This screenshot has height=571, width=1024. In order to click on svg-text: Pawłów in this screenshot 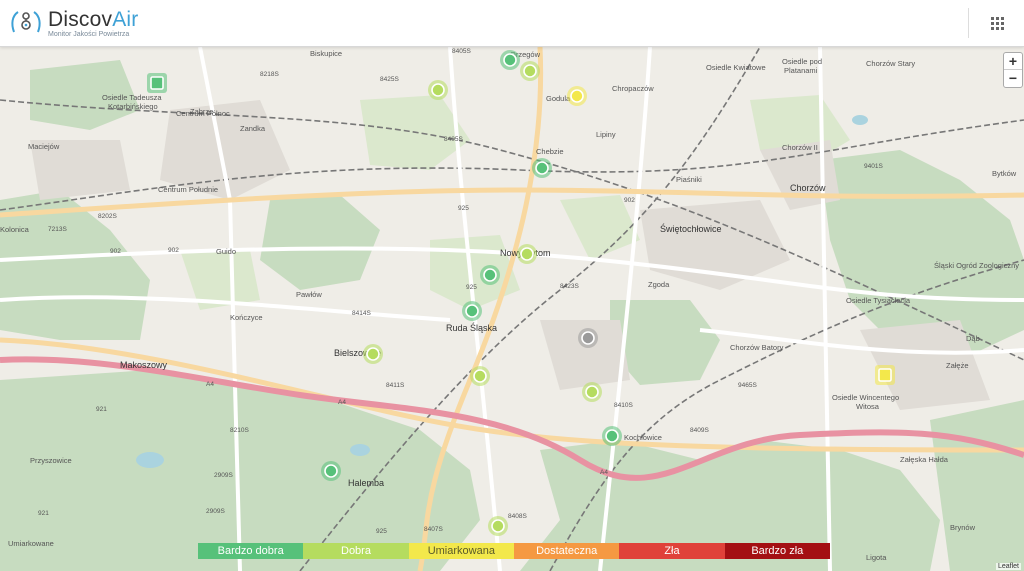, I will do `click(309, 294)`.